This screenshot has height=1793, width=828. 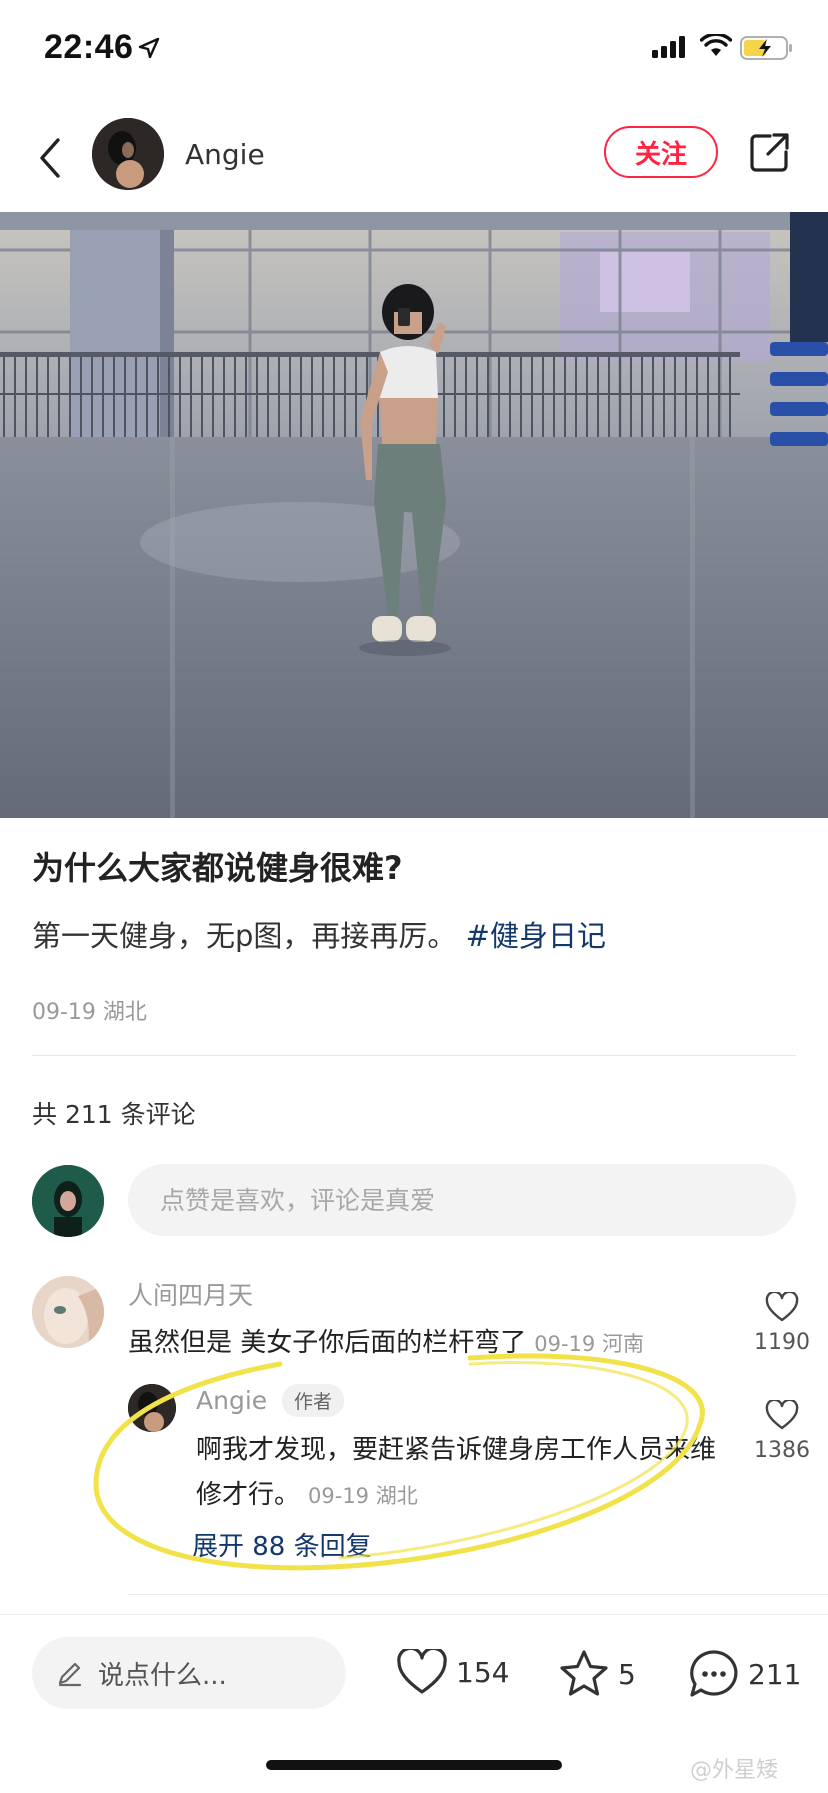 I want to click on post-meta: 09-19 湖北, so click(x=89, y=1012).